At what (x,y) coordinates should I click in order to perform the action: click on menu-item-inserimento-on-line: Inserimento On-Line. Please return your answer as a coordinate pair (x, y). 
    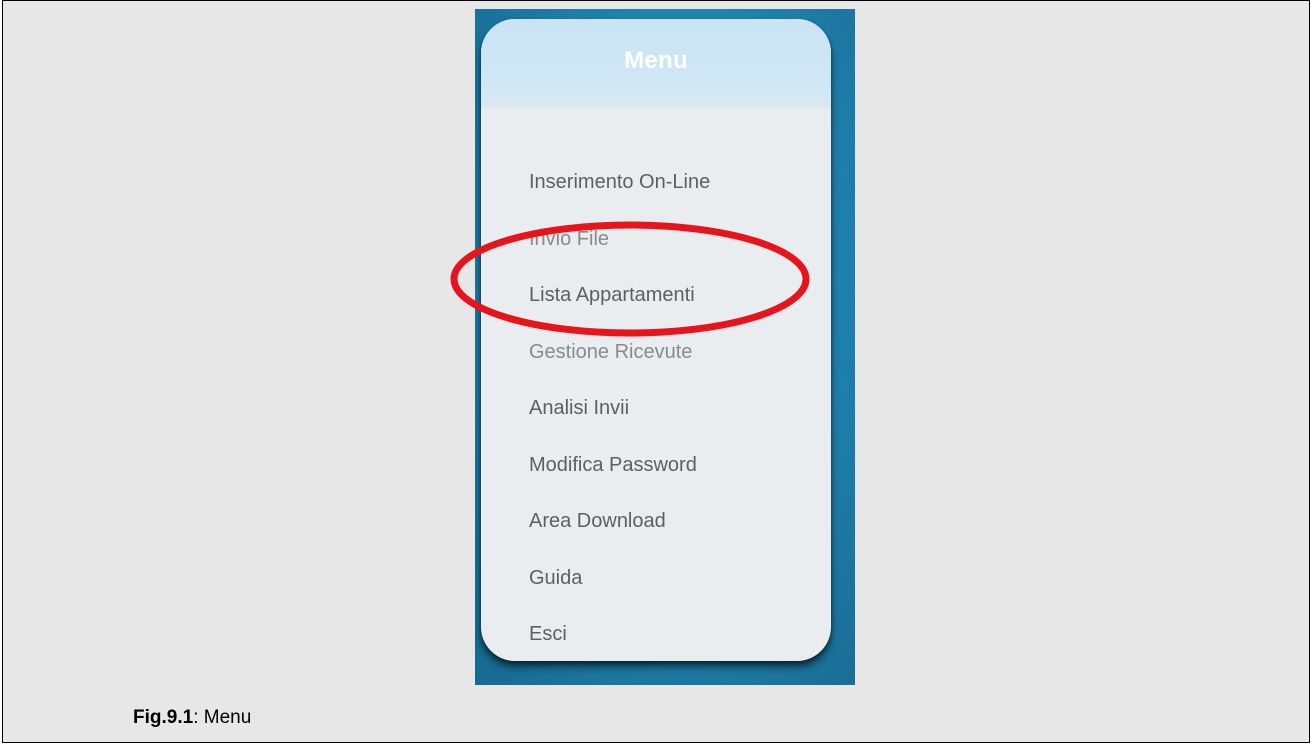
    Looking at the image, I should click on (619, 182).